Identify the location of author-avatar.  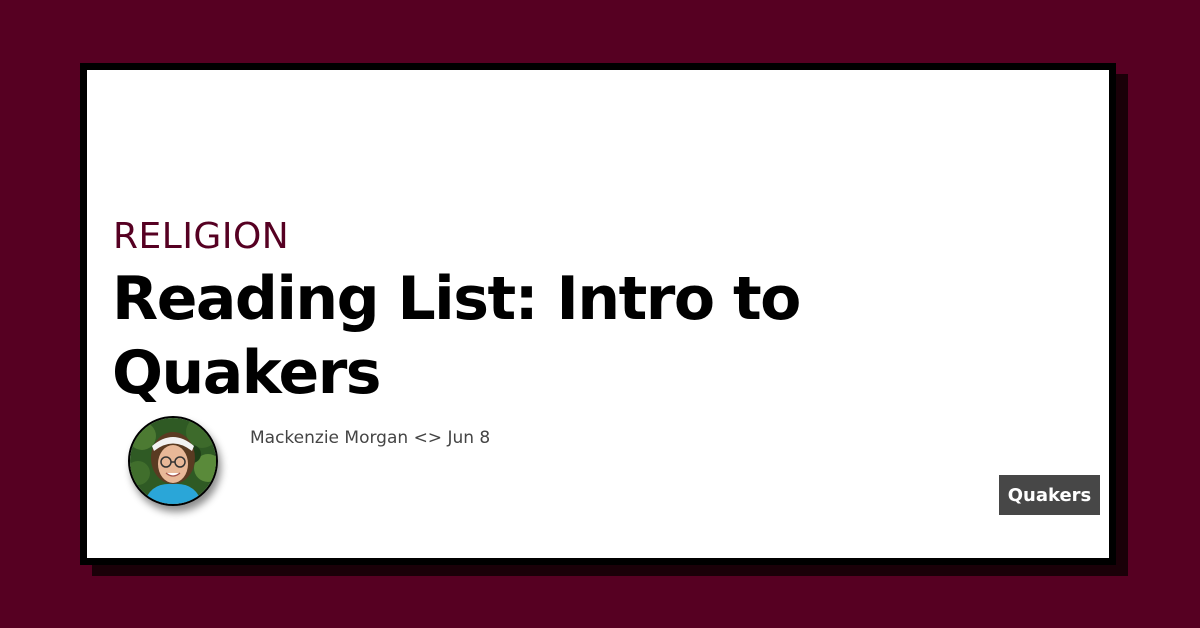
(173, 461).